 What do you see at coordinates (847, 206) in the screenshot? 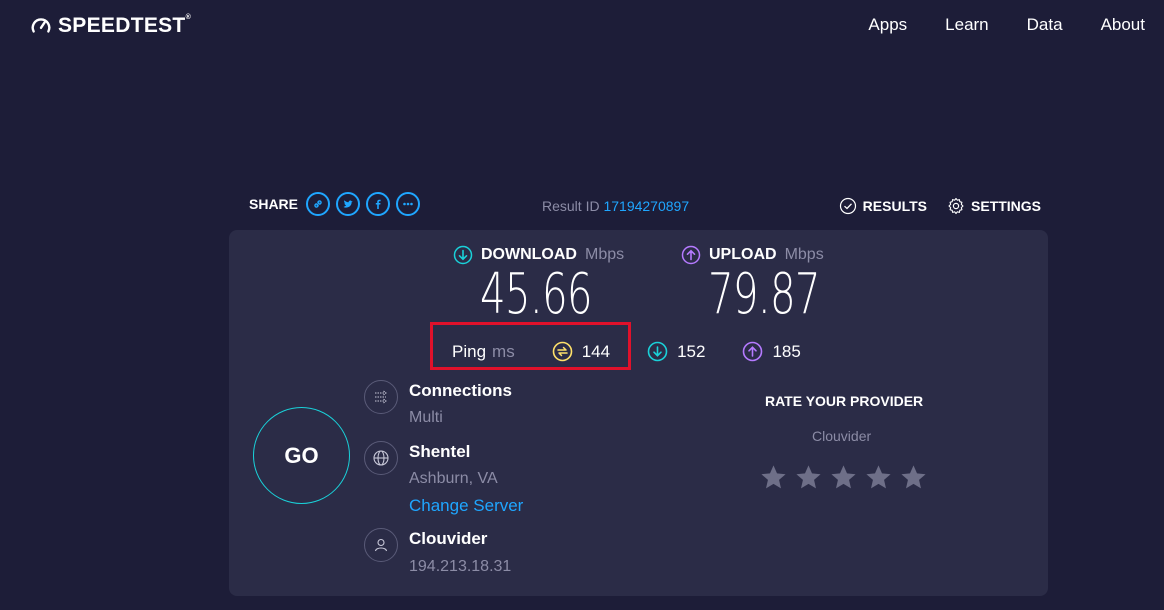
I see `check-circle-icon` at bounding box center [847, 206].